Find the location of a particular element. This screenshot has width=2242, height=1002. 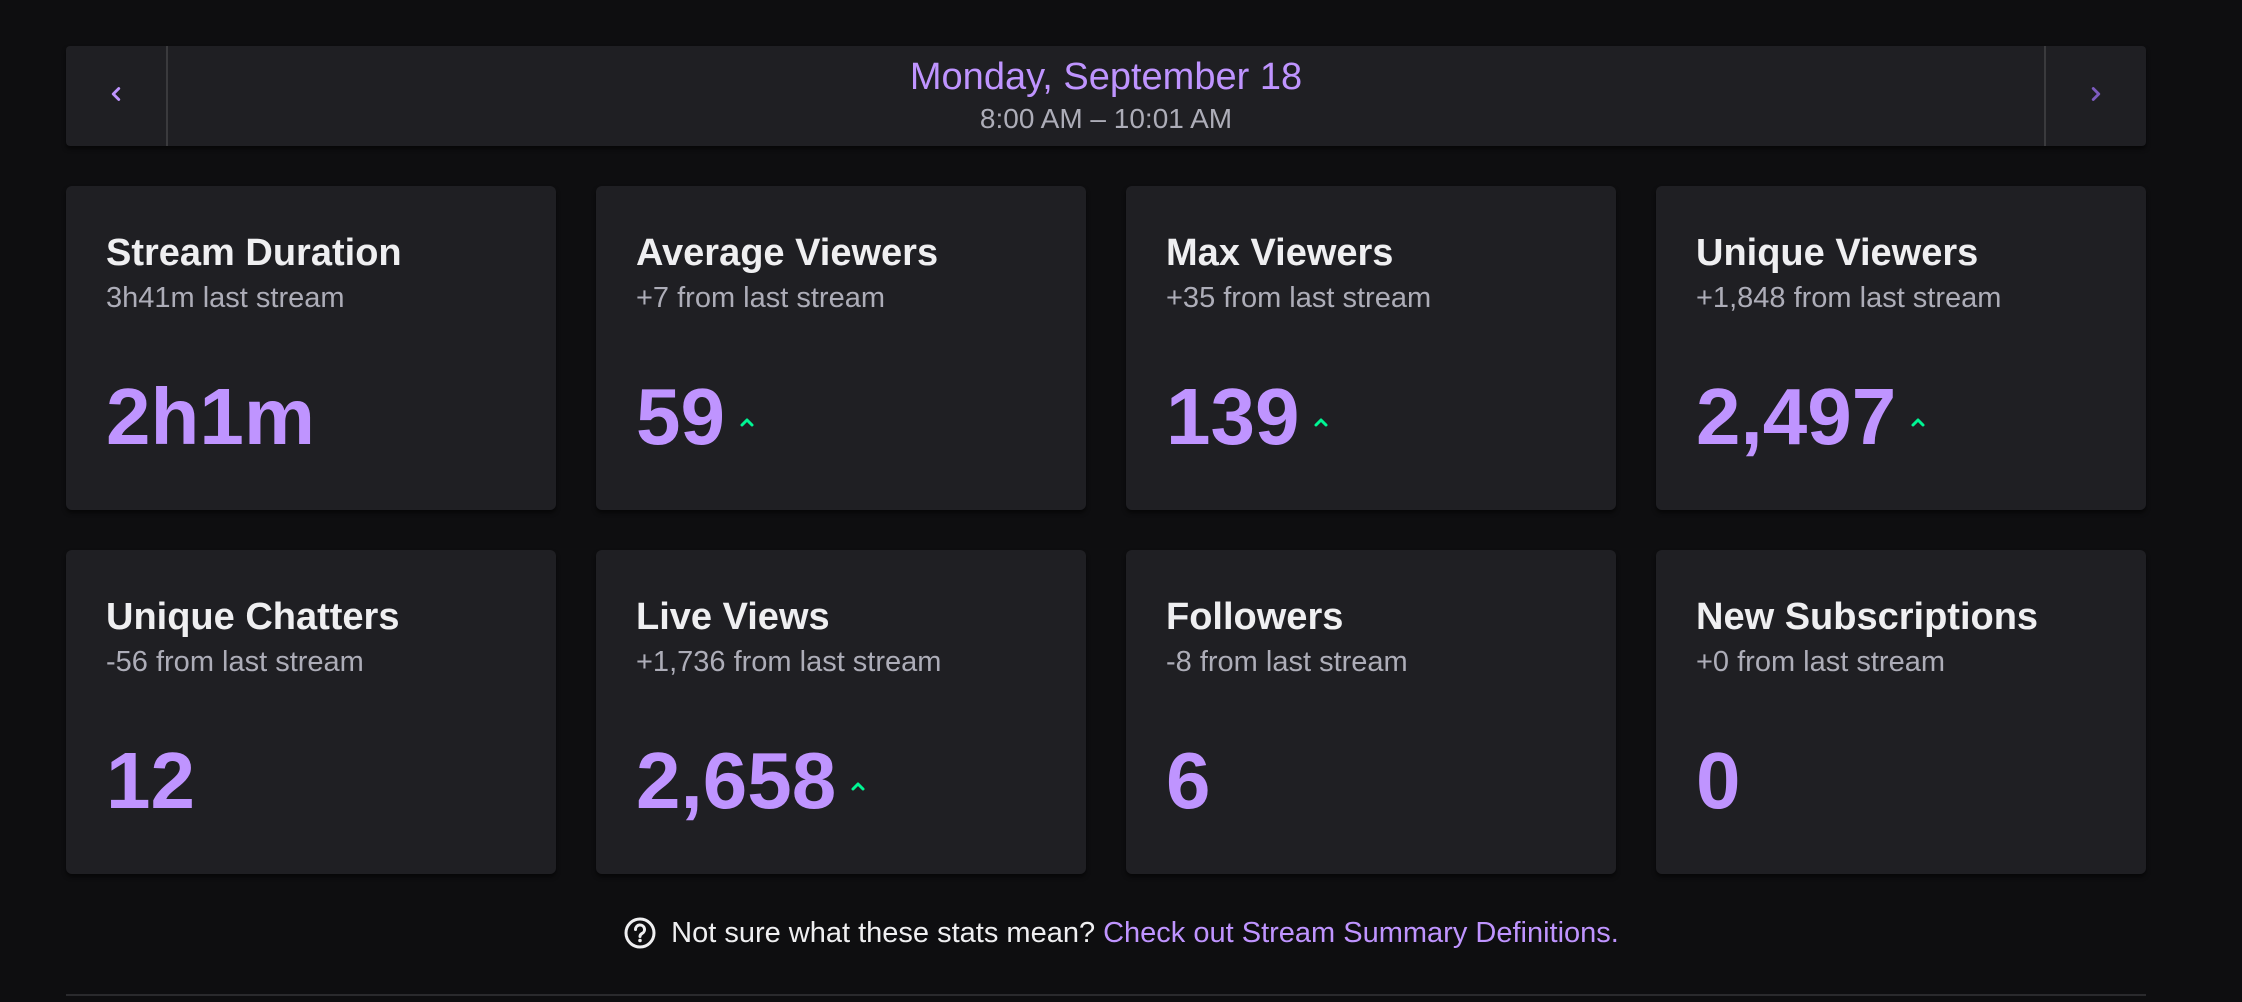

stat-value: 2h1m is located at coordinates (210, 416).